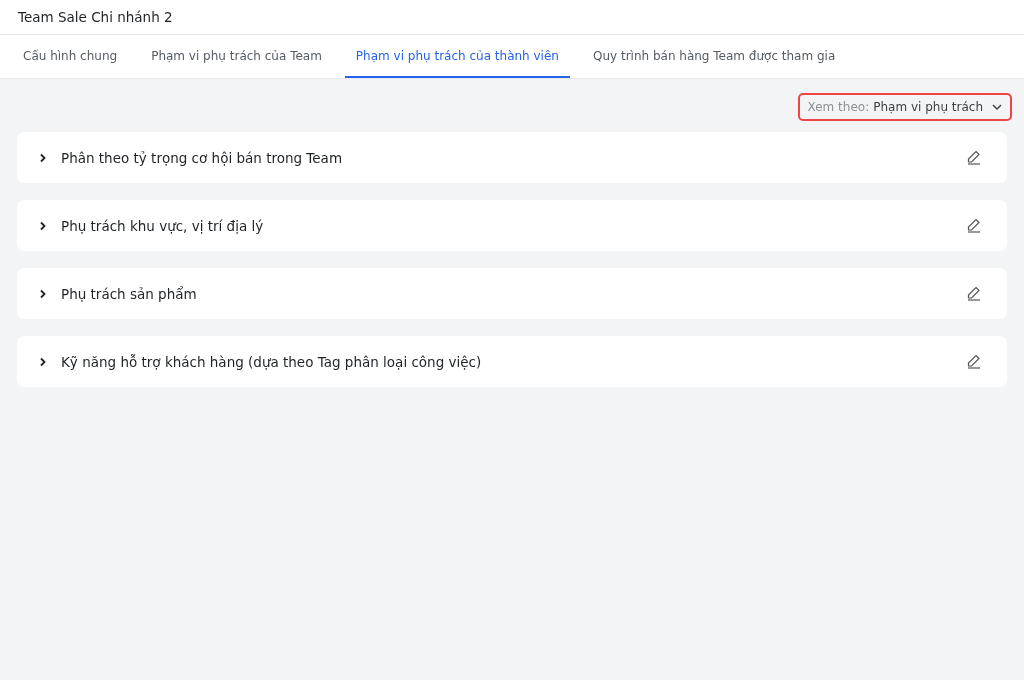 This screenshot has height=680, width=1024. What do you see at coordinates (95, 17) in the screenshot?
I see `team-title: Team Sale Chi nhánh 2` at bounding box center [95, 17].